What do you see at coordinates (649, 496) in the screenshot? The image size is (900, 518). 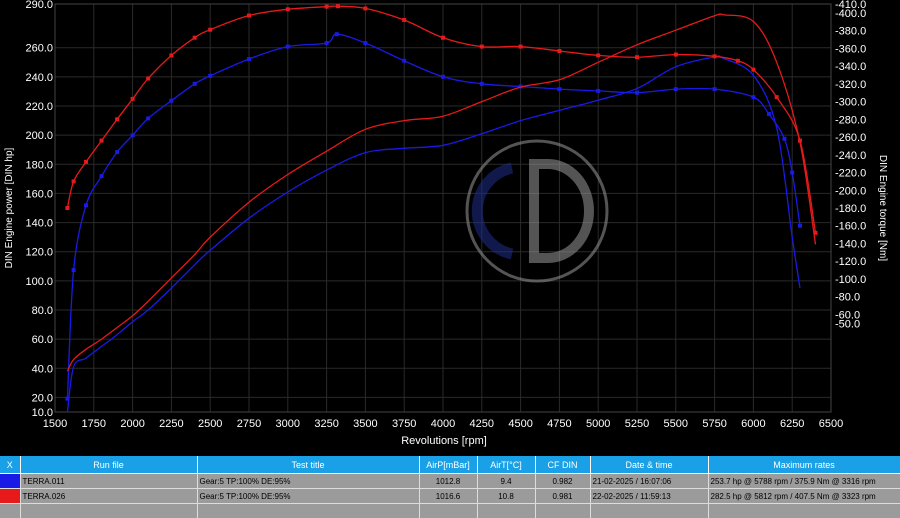 I see `date-time-cell: 22-02-2025 / 11:59:13` at bounding box center [649, 496].